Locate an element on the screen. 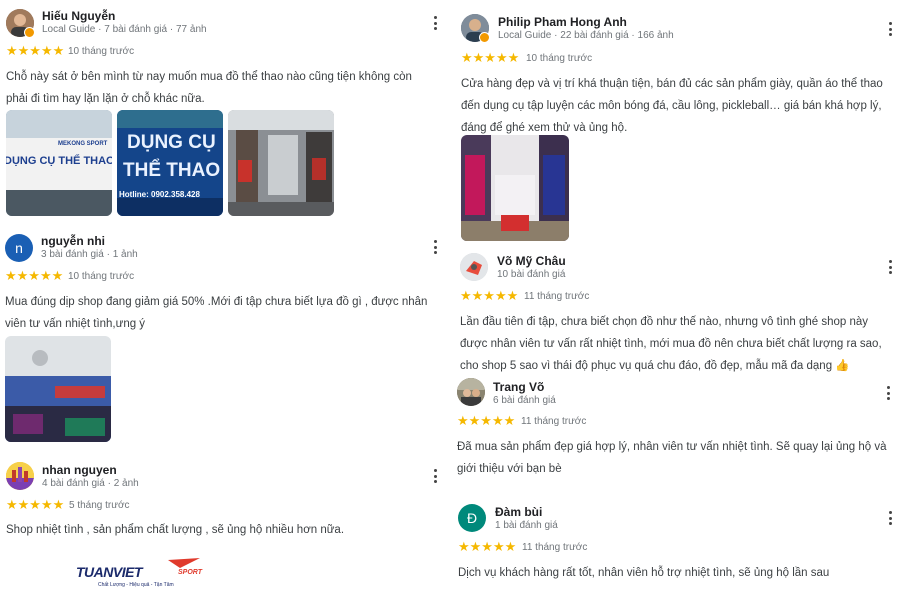 This screenshot has height=600, width=900. reviewer-name: Philip Pham Hong Anh is located at coordinates (562, 22).